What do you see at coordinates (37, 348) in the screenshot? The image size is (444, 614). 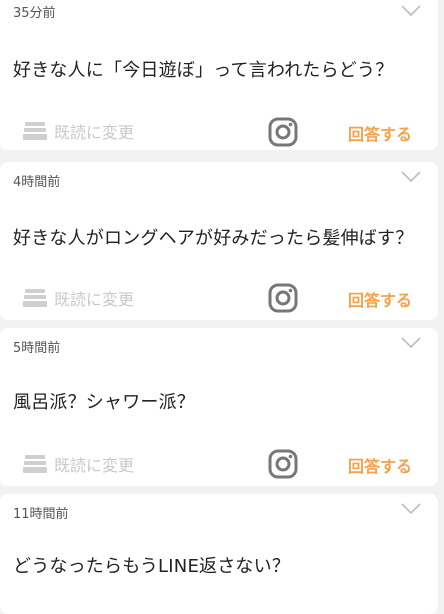 I see `post-time: 5時間前` at bounding box center [37, 348].